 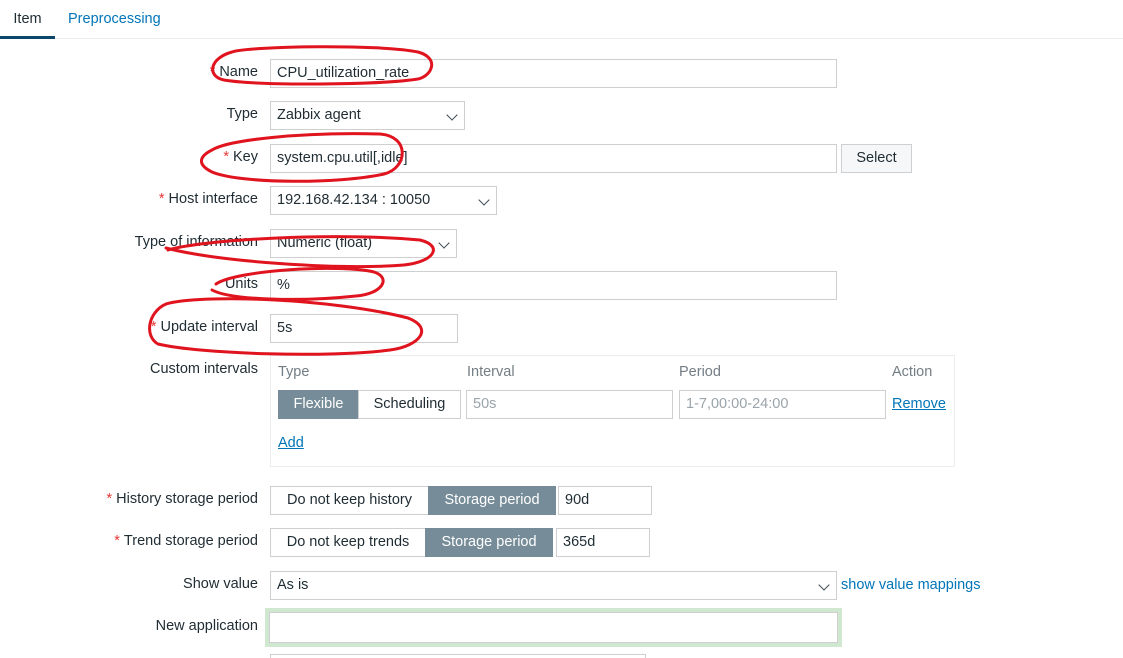 I want to click on custom-intervals-col-interval: Interval, so click(x=491, y=372).